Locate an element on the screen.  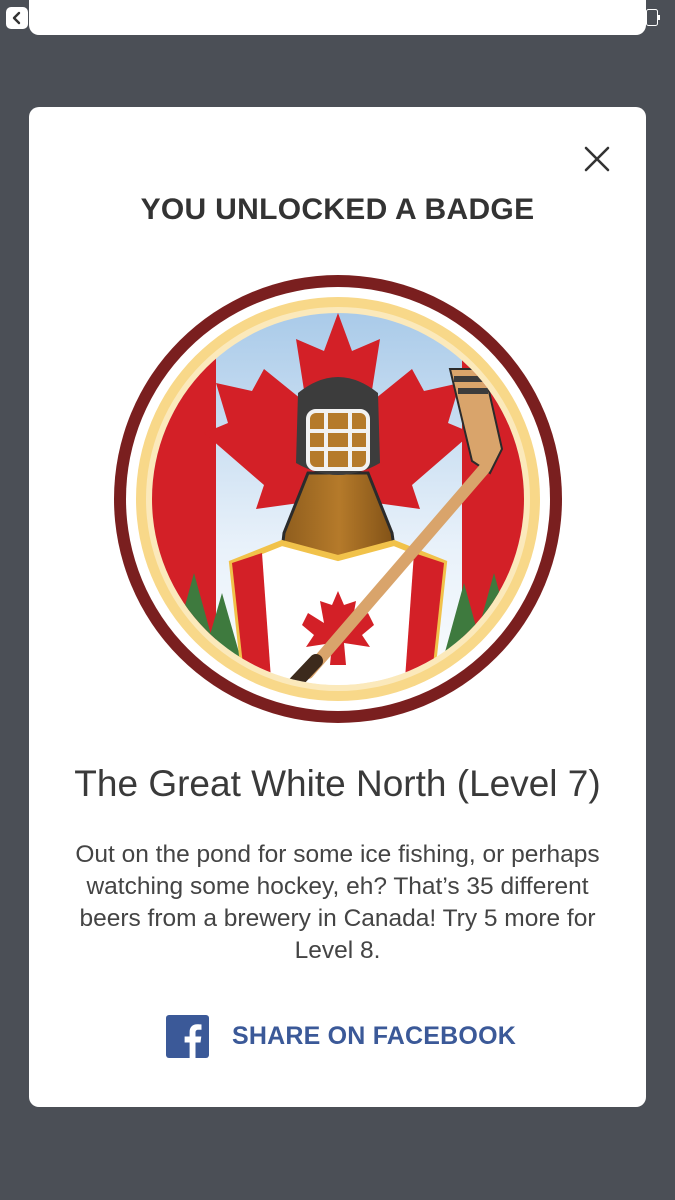
modal-title: YOU UNLOCKED A BADGE is located at coordinates (337, 209).